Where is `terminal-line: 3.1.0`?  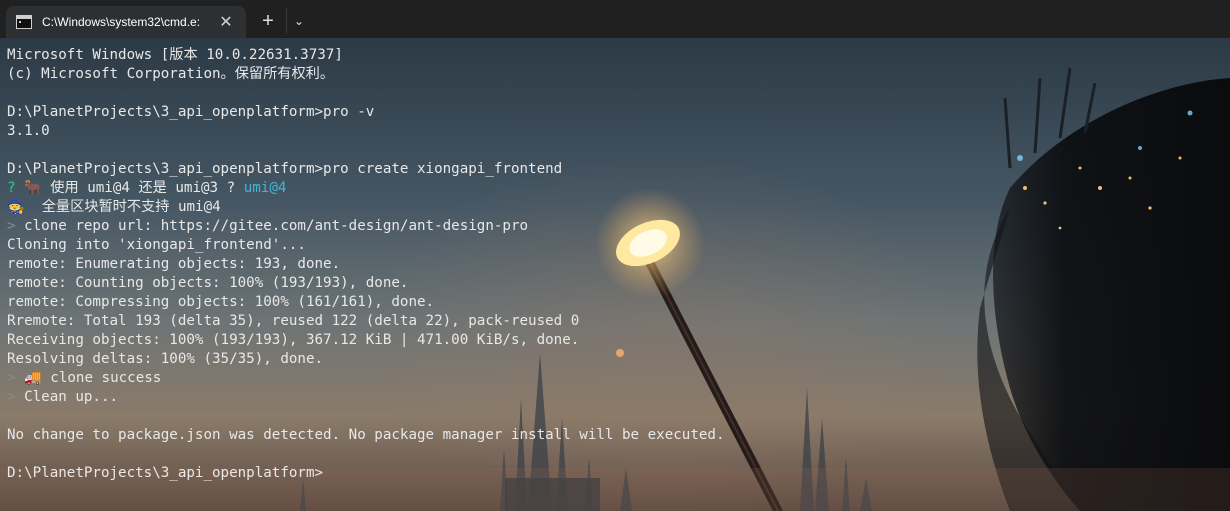 terminal-line: 3.1.0 is located at coordinates (366, 131).